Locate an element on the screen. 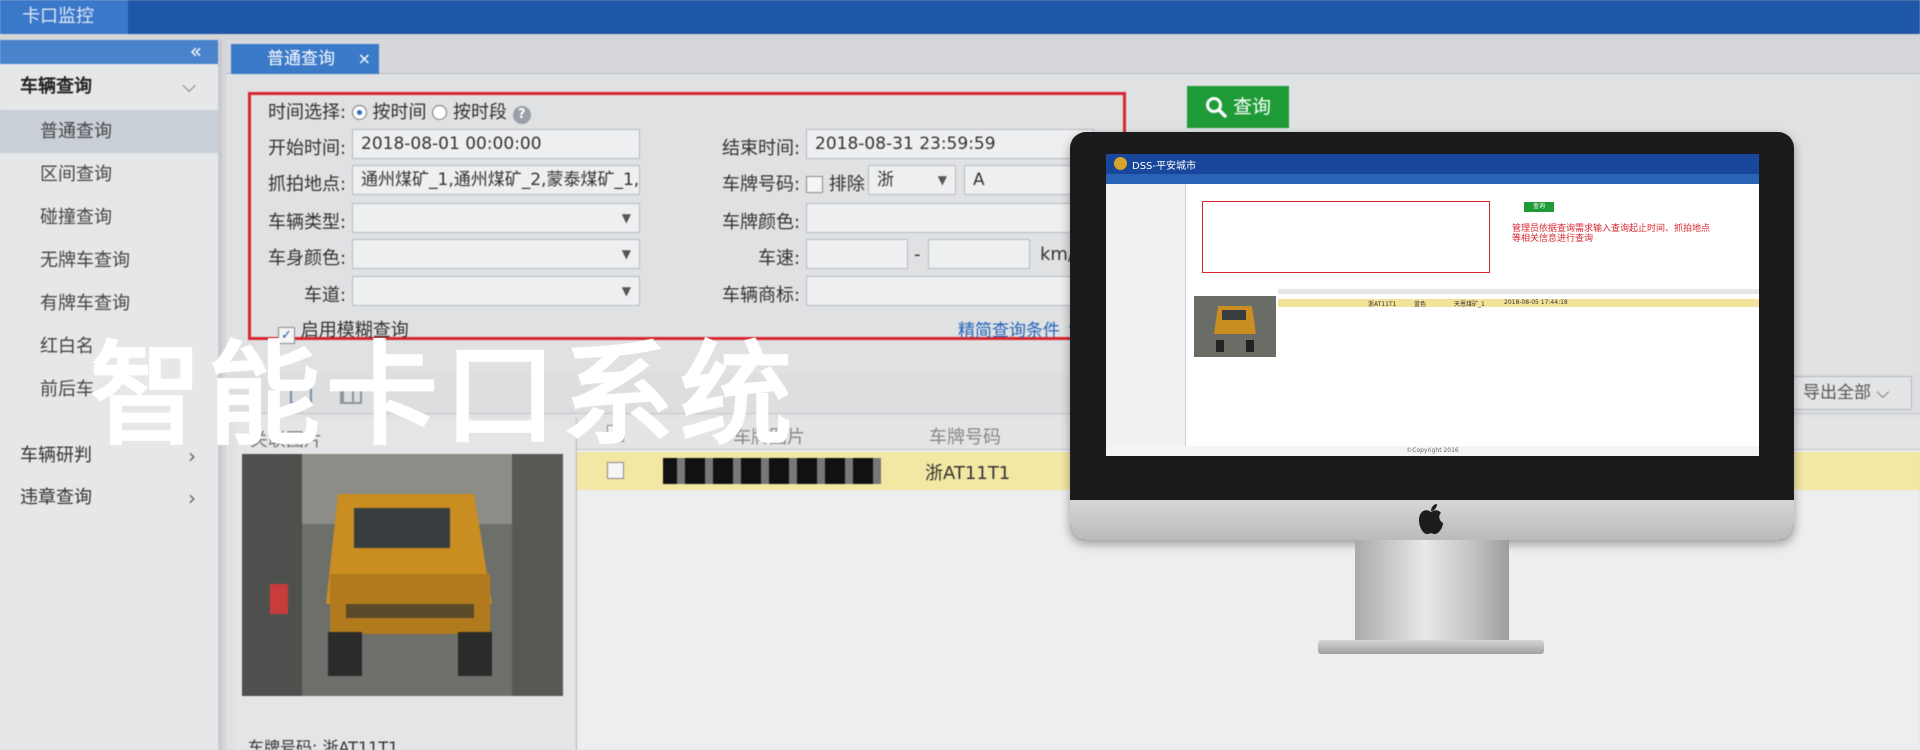  monitor-chin is located at coordinates (1432, 520).